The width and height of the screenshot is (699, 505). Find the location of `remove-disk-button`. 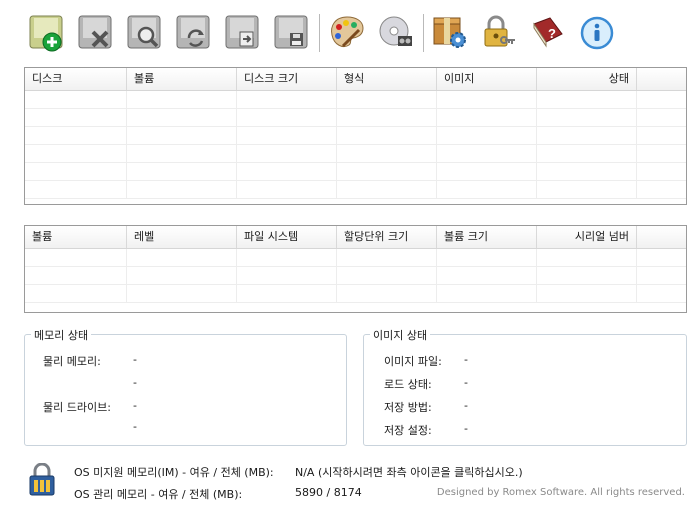

remove-disk-button is located at coordinates (95, 33).